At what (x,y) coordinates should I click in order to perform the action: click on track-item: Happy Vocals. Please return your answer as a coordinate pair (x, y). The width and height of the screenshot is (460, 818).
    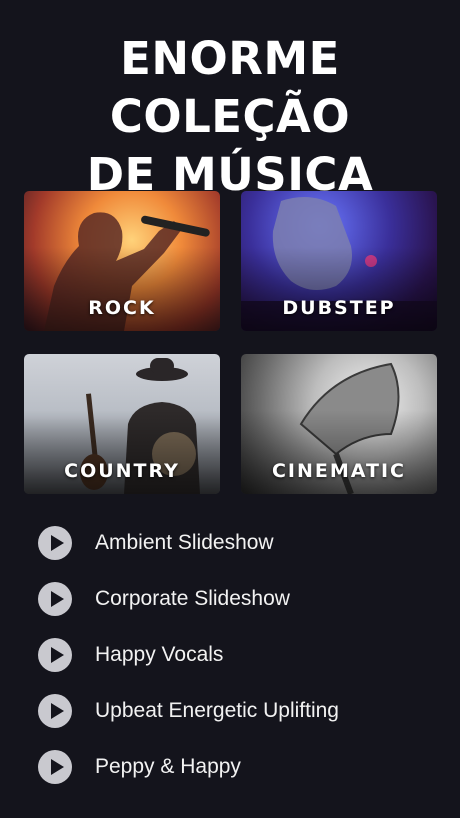
    Looking at the image, I should click on (238, 655).